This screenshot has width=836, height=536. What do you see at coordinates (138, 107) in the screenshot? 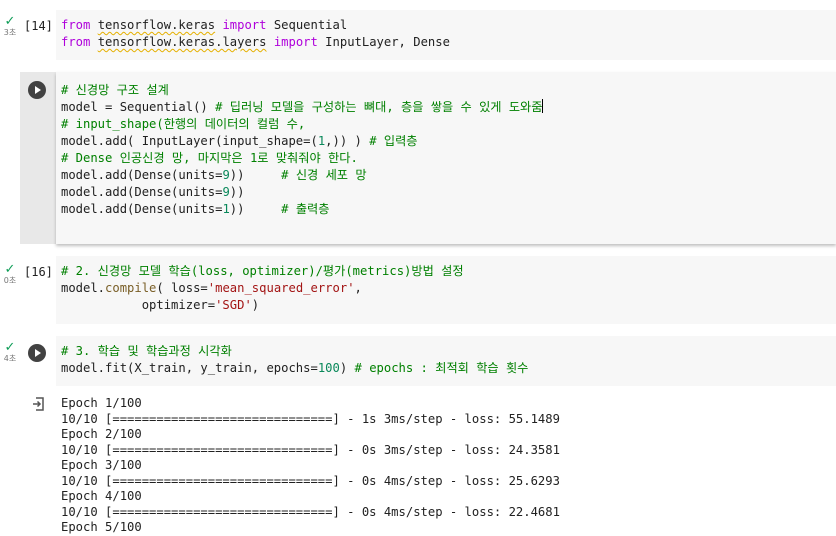
I see `code-token: model = Sequential()` at bounding box center [138, 107].